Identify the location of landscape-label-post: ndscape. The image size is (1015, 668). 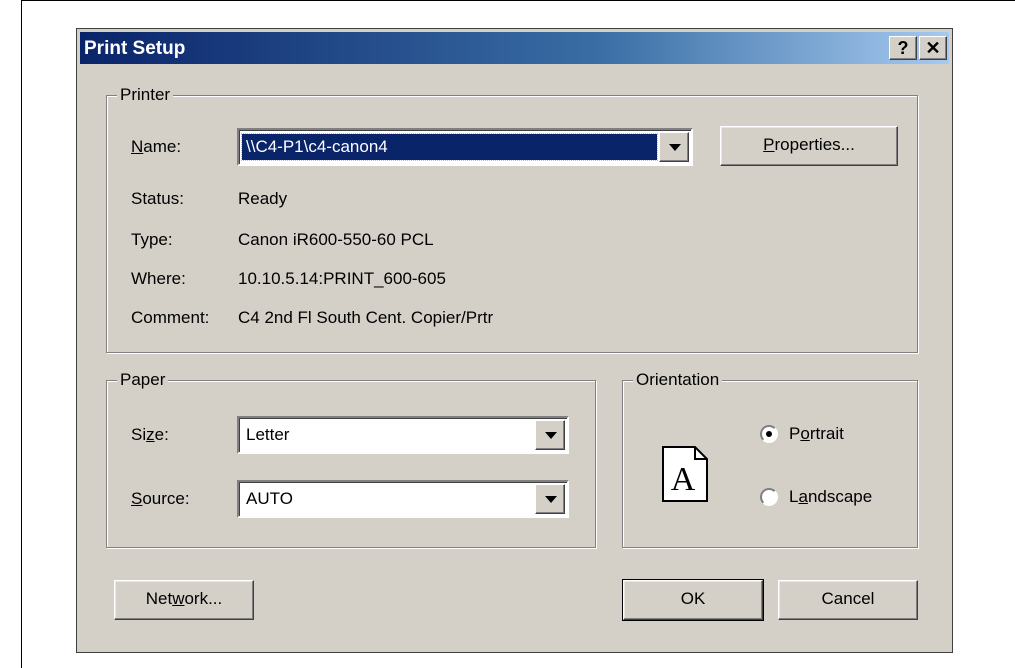
(840, 496).